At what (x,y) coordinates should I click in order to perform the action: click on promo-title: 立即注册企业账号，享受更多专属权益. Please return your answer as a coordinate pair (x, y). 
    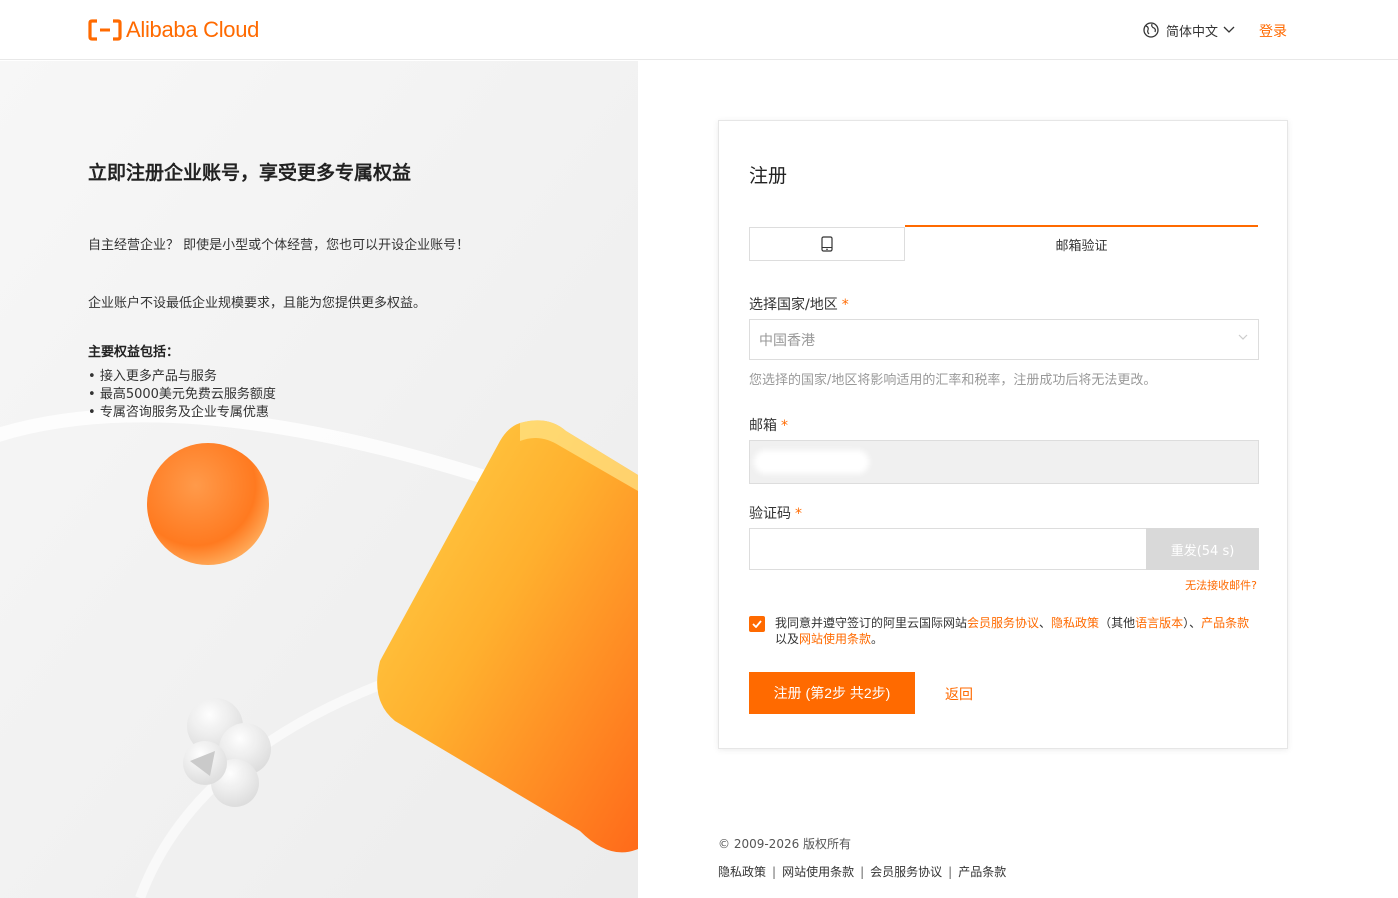
    Looking at the image, I should click on (250, 173).